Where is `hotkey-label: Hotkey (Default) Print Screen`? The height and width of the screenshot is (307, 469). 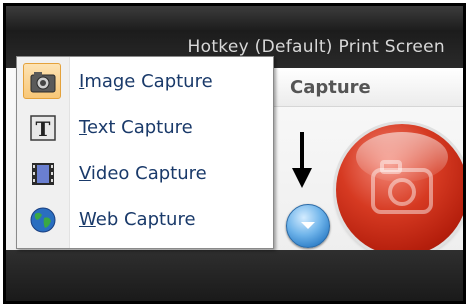 hotkey-label: Hotkey (Default) Print Screen is located at coordinates (316, 47).